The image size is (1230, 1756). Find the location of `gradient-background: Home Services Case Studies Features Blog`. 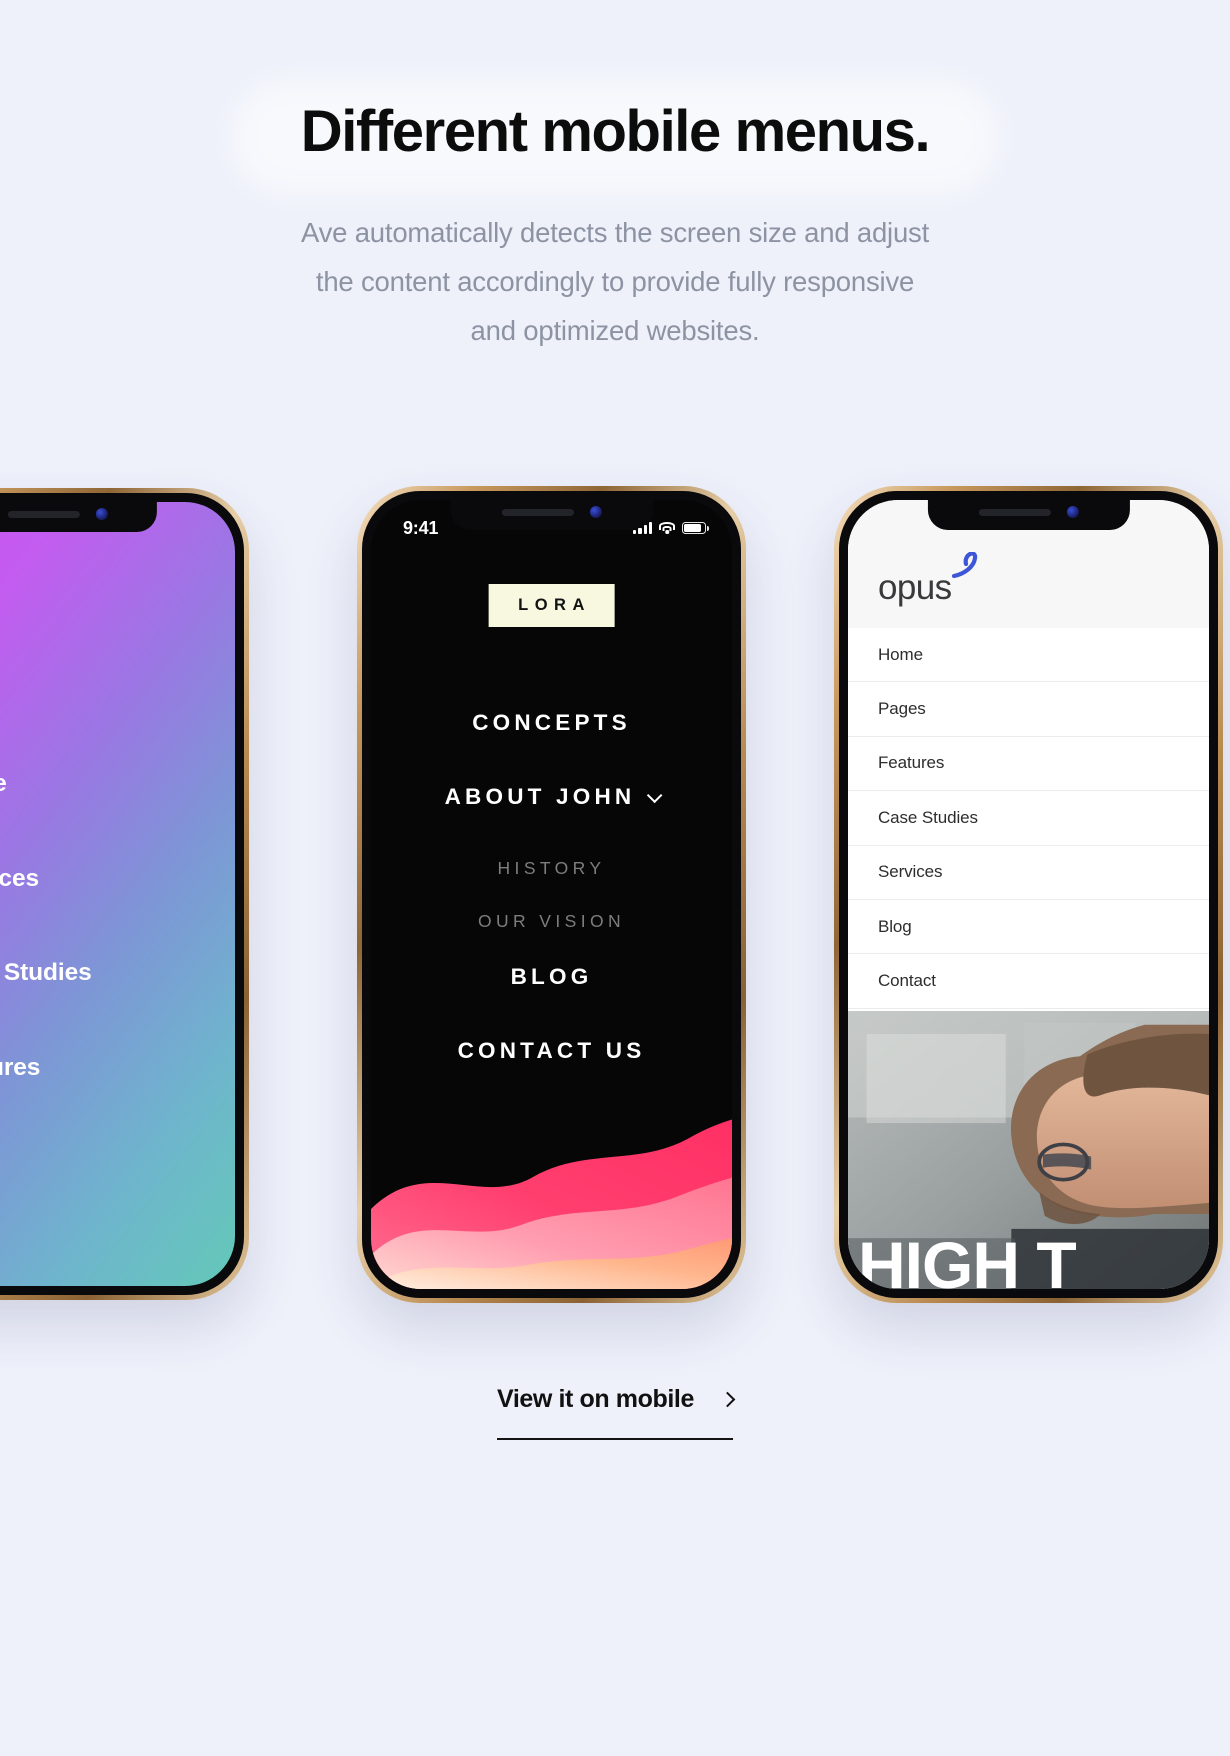

gradient-background: Home Services Case Studies Features Blog is located at coordinates (117, 894).